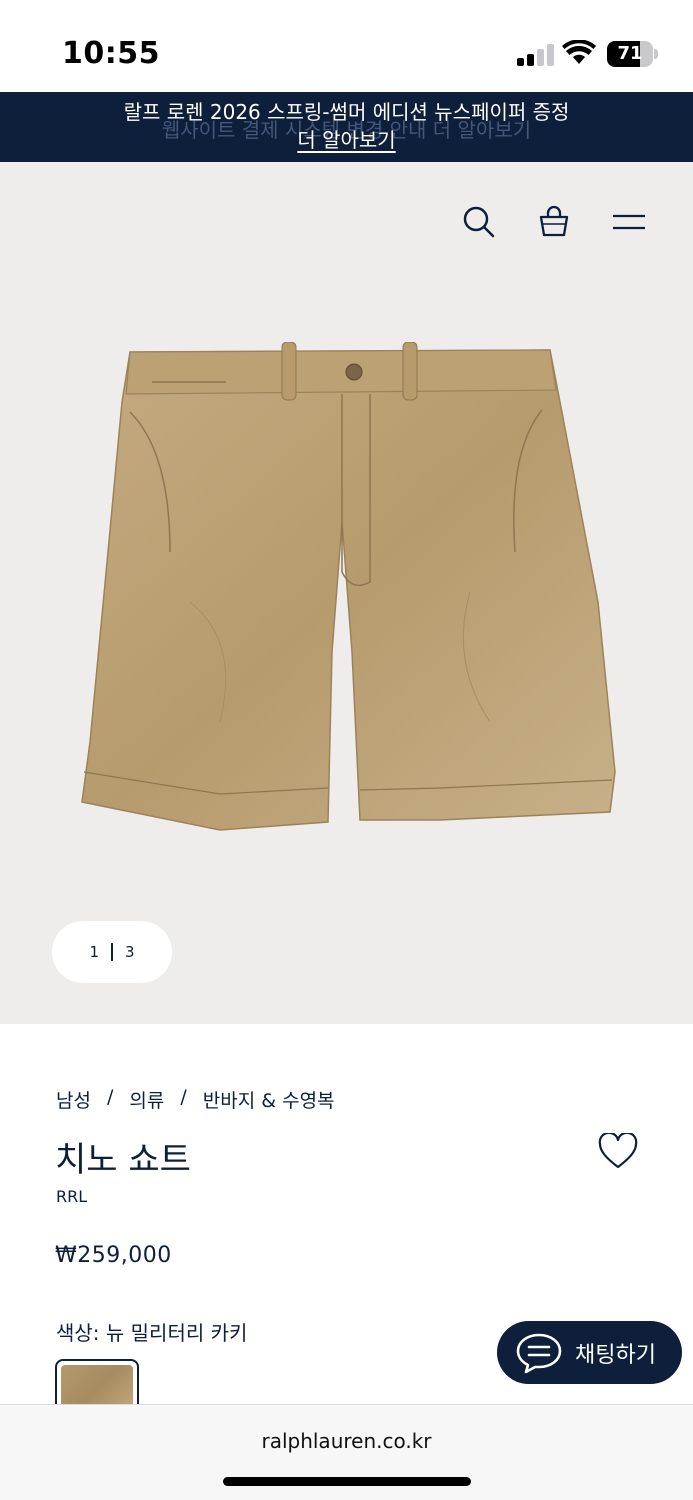 This screenshot has width=693, height=1500. Describe the element at coordinates (346, 112) in the screenshot. I see `promo-text: 랄프 로렌 2026 스프링-썸머 에디션 뉴스페이퍼 증정` at that location.